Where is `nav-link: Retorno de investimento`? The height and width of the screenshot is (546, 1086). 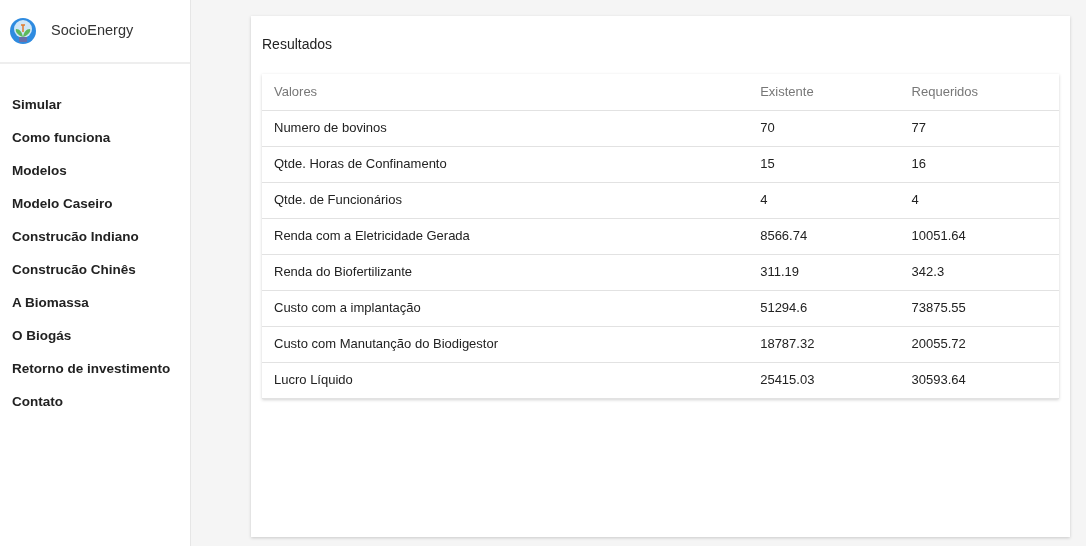 nav-link: Retorno de investimento is located at coordinates (95, 368).